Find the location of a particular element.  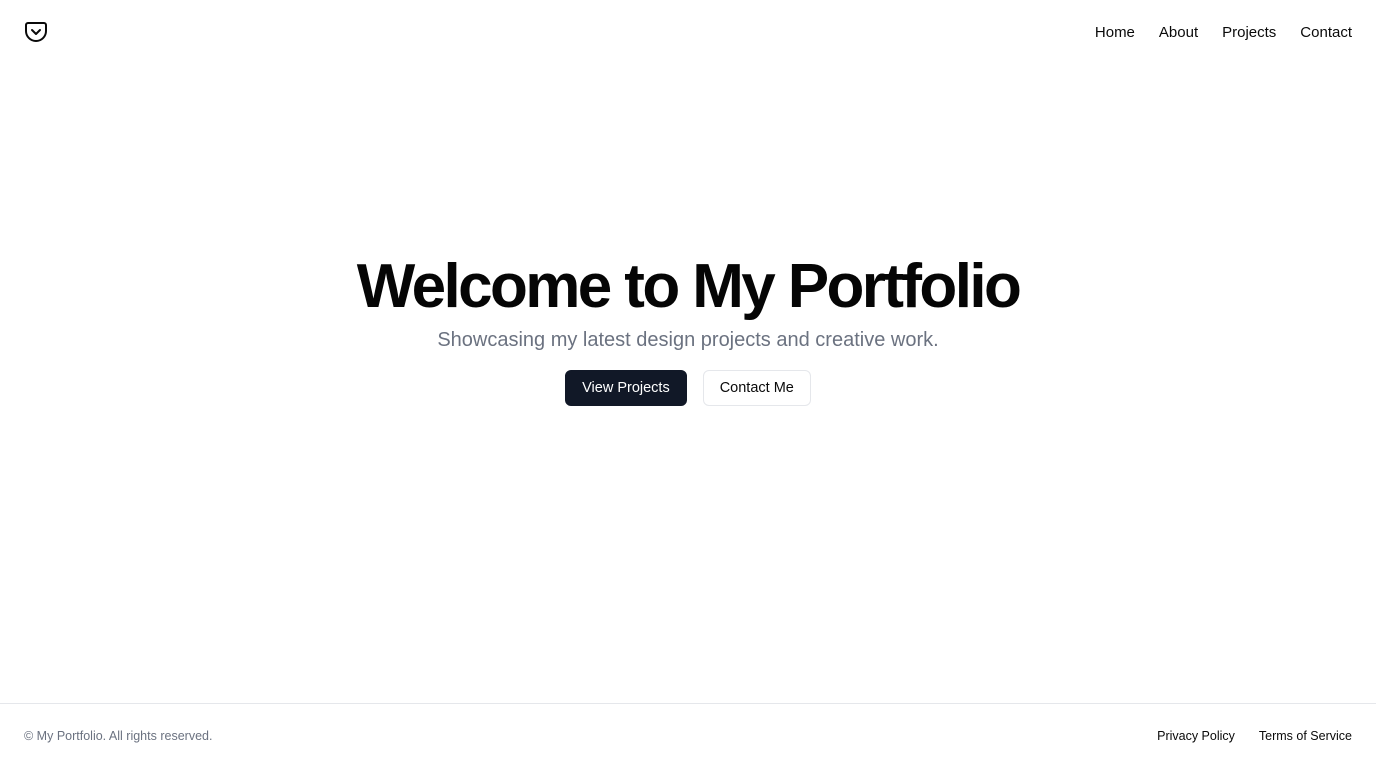

hero-title: Welcome to My Portfolio is located at coordinates (689, 286).